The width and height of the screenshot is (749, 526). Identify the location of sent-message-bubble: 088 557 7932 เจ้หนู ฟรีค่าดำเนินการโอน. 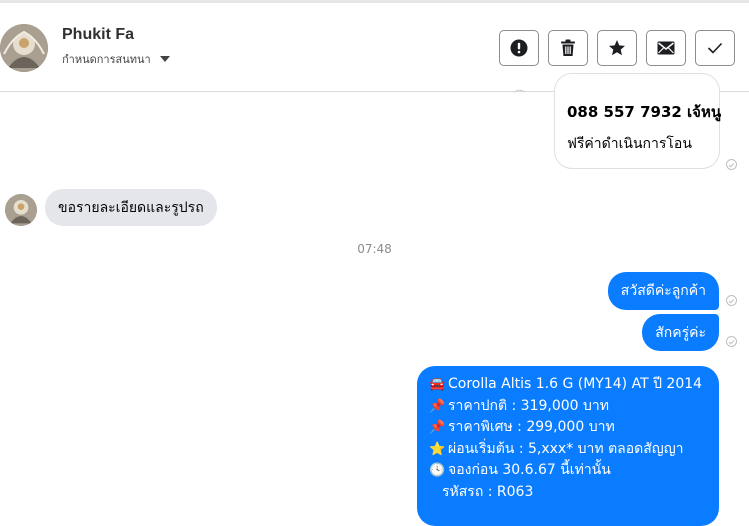
(638, 121).